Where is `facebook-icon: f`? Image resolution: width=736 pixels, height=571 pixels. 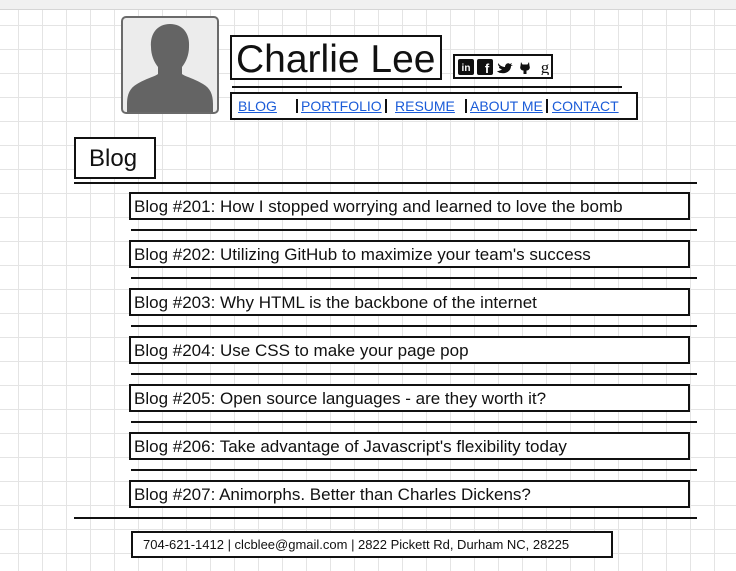 facebook-icon: f is located at coordinates (485, 67).